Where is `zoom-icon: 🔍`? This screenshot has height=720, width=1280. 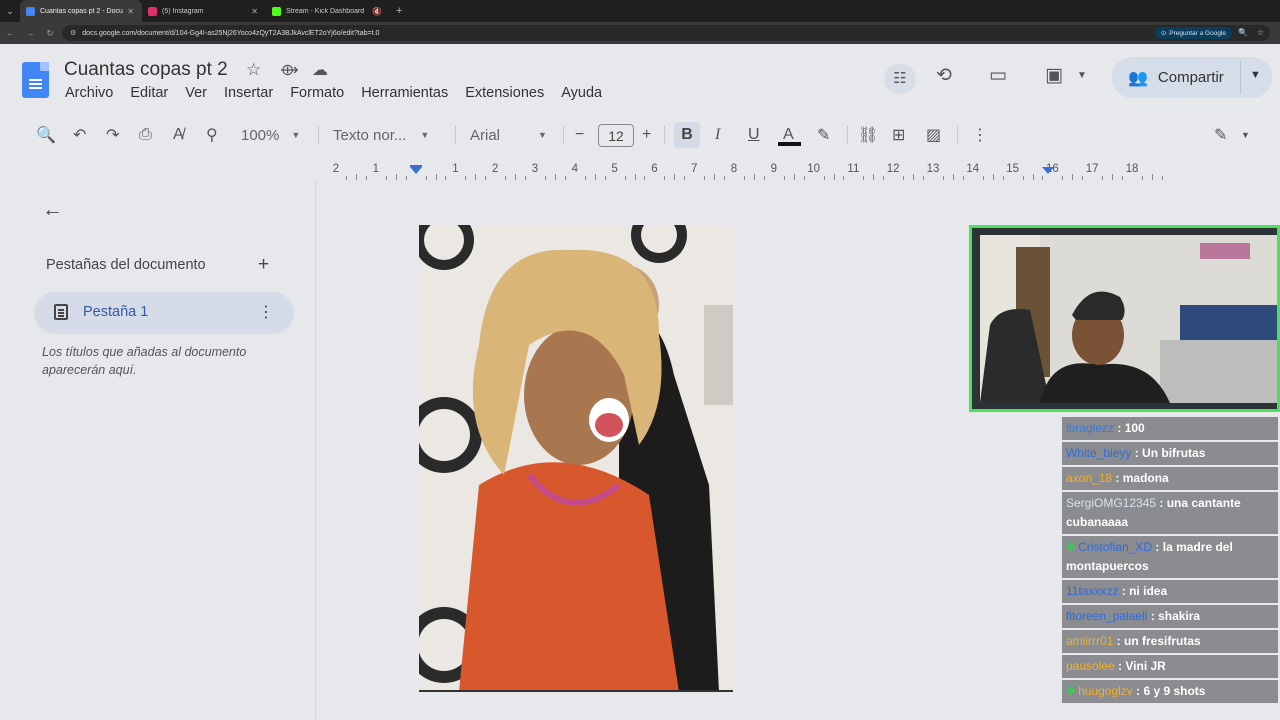
zoom-icon: 🔍 is located at coordinates (1243, 32).